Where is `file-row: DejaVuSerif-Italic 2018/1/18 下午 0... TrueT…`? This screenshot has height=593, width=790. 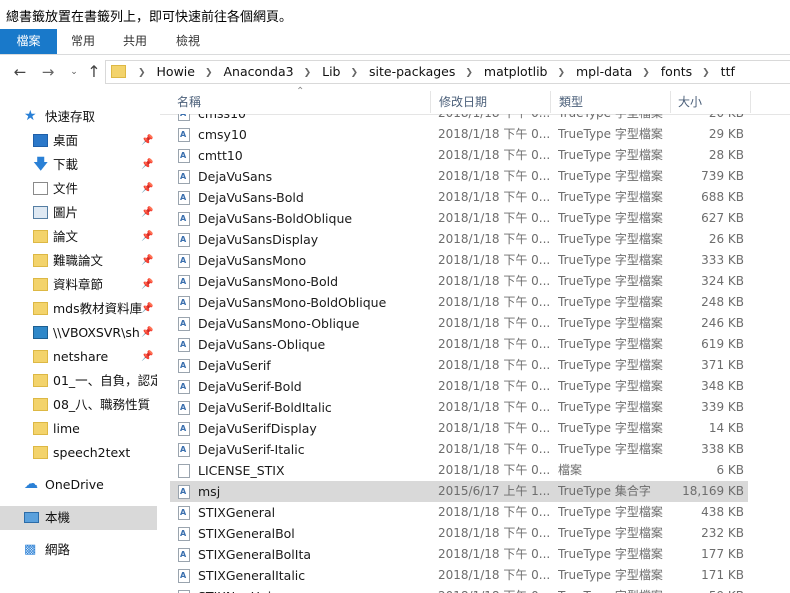
file-row: DejaVuSerif-Italic 2018/1/18 下午 0... TrueT… is located at coordinates (459, 449).